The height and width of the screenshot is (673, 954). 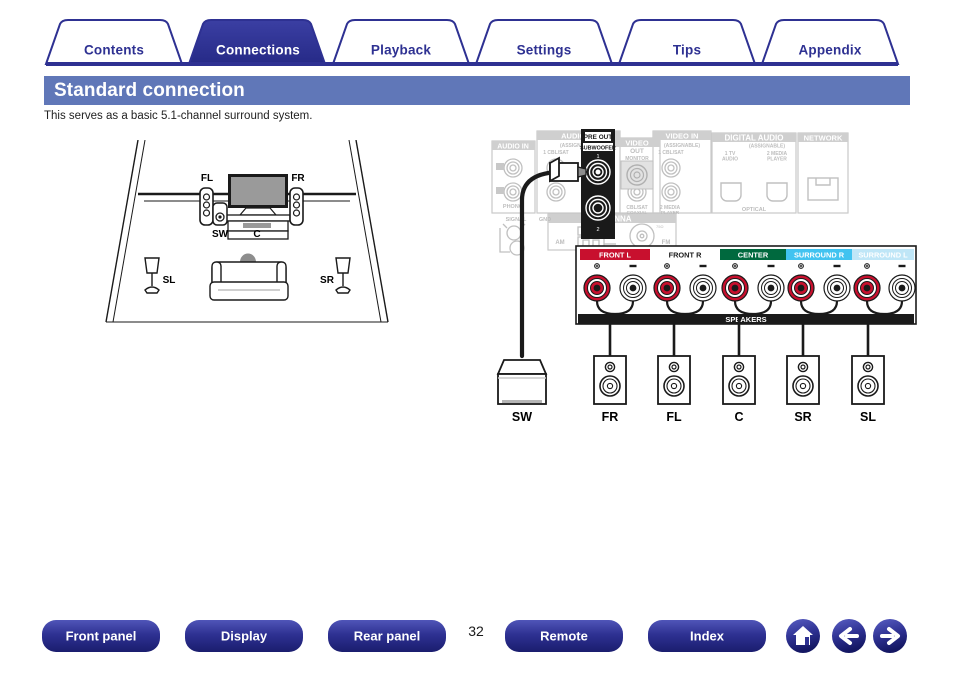 What do you see at coordinates (220, 214) in the screenshot?
I see `subwoofer-icon` at bounding box center [220, 214].